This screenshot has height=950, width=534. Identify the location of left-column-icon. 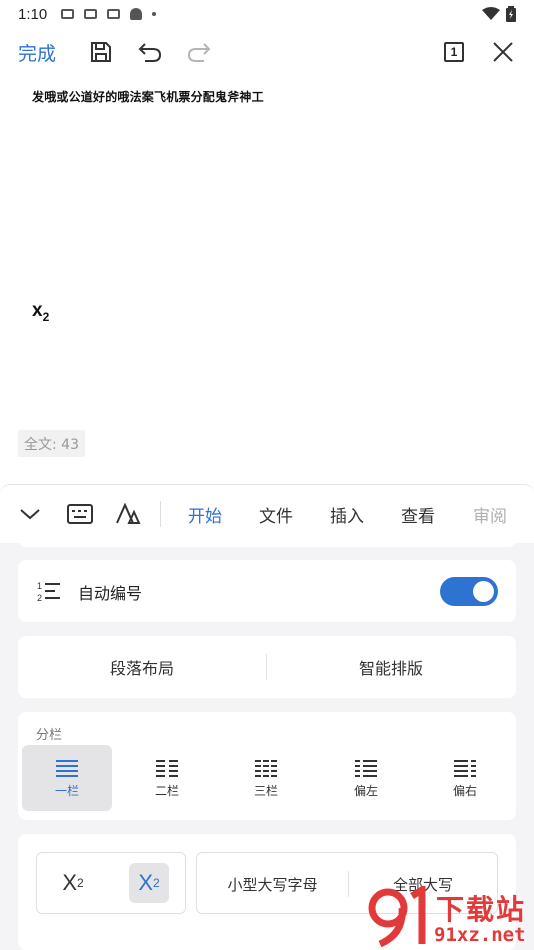
(366, 768).